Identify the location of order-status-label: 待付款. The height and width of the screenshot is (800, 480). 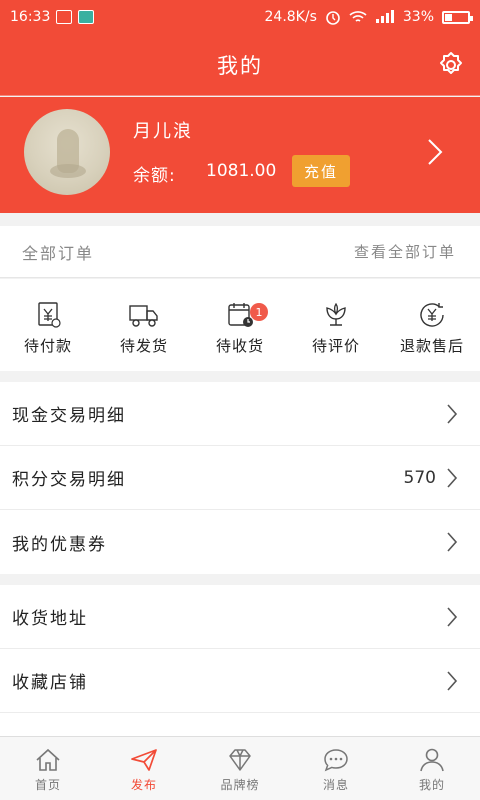
(47, 346).